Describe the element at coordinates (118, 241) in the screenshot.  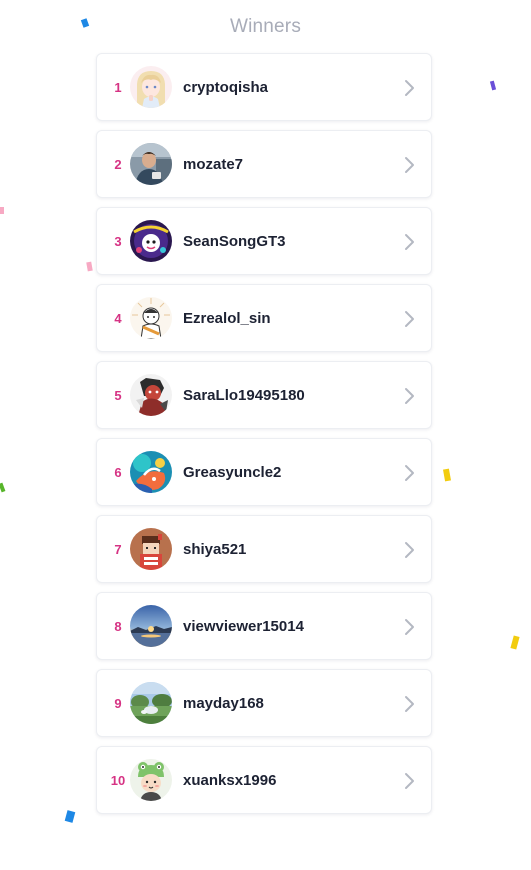
I see `winner-rank: 3` at that location.